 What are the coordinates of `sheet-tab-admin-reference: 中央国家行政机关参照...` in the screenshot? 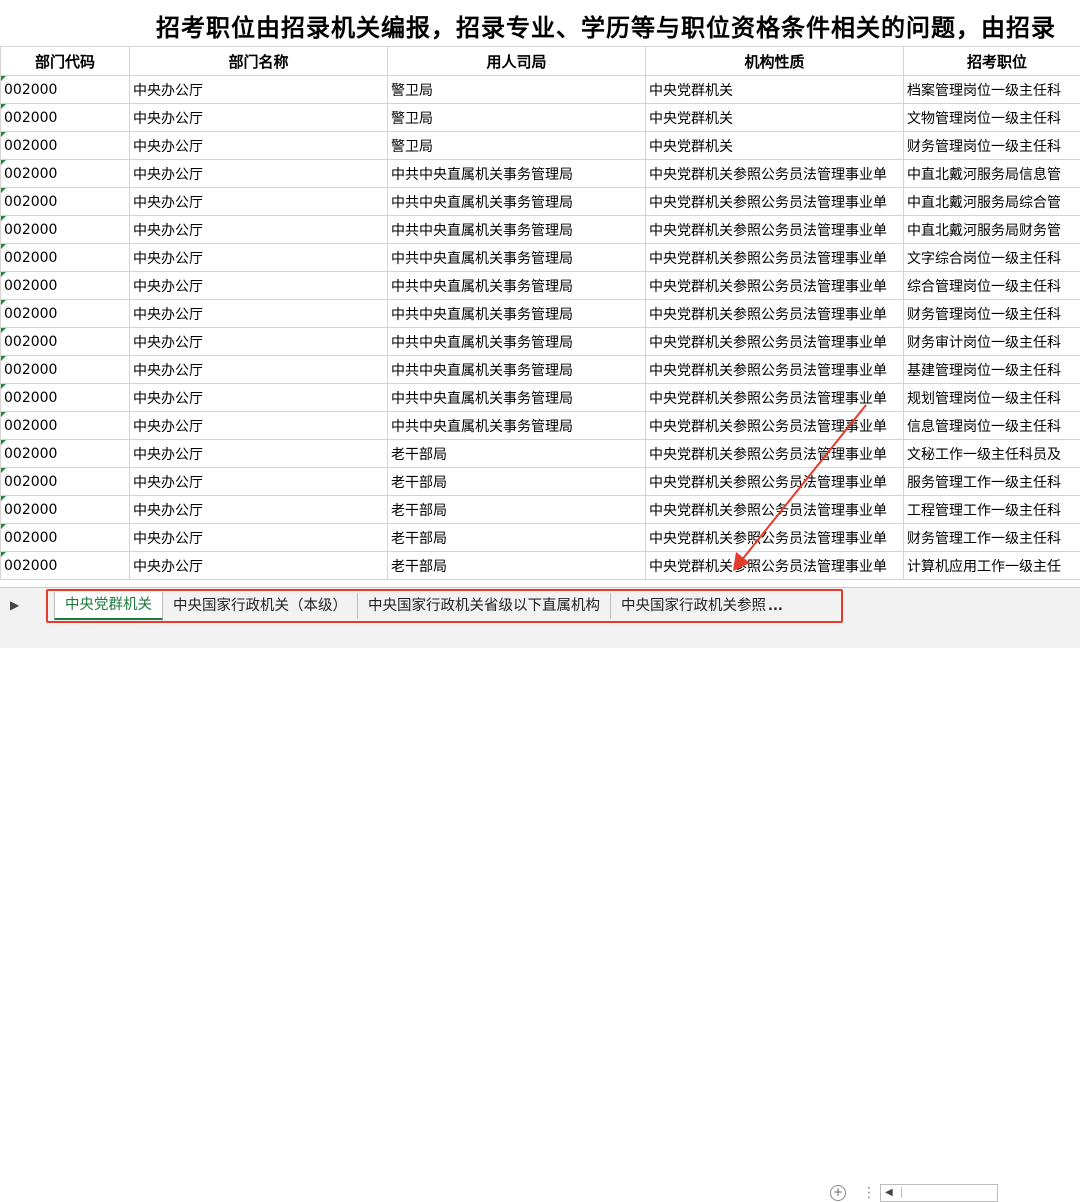 It's located at (702, 606).